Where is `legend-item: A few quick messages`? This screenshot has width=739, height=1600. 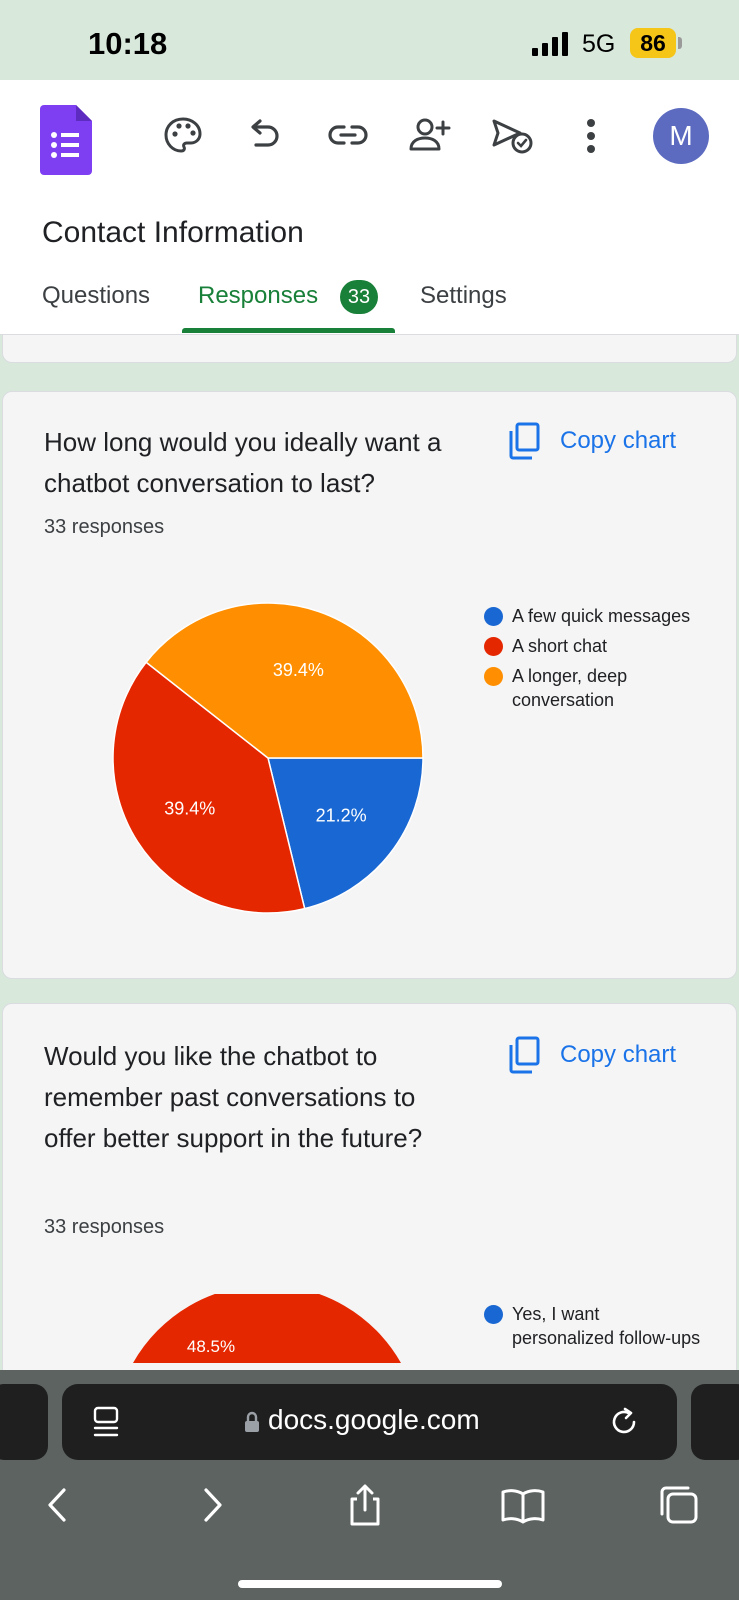
legend-item: A few quick messages is located at coordinates (594, 616).